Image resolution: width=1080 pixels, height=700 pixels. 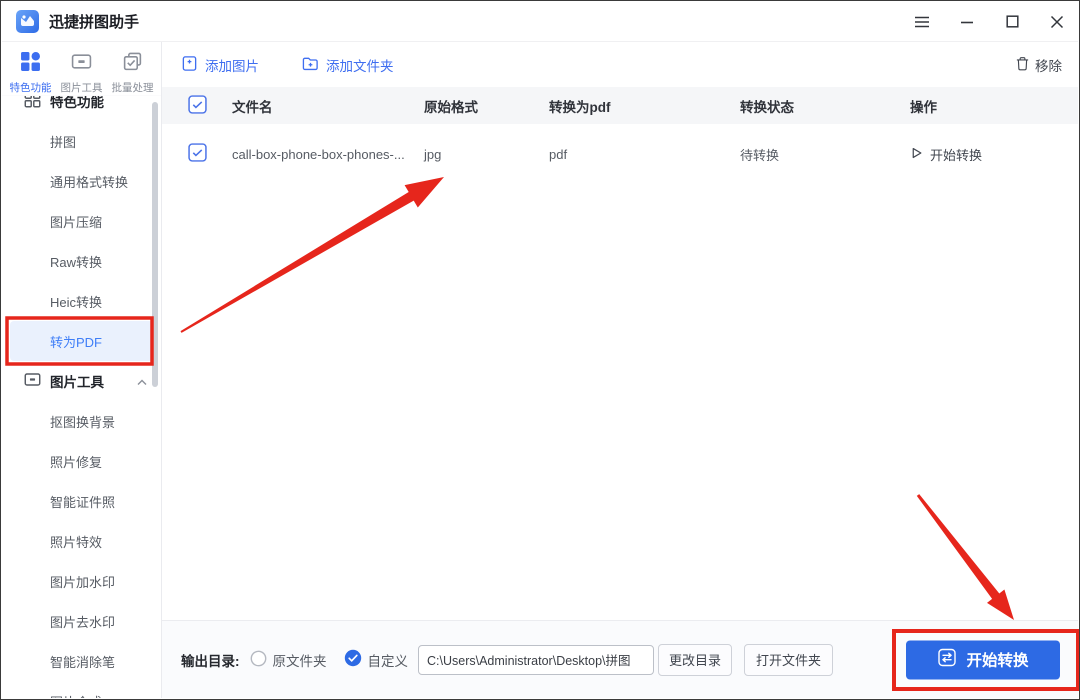 I want to click on sidebar-item-label: 图片去水印, so click(x=83, y=622).